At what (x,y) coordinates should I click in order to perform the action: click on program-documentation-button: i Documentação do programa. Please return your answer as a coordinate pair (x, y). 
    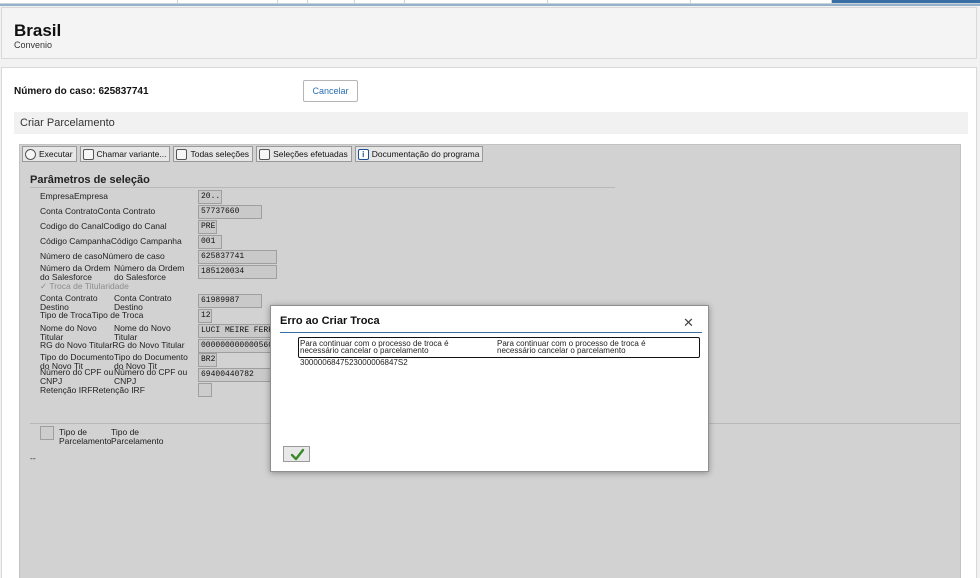
    Looking at the image, I should click on (419, 154).